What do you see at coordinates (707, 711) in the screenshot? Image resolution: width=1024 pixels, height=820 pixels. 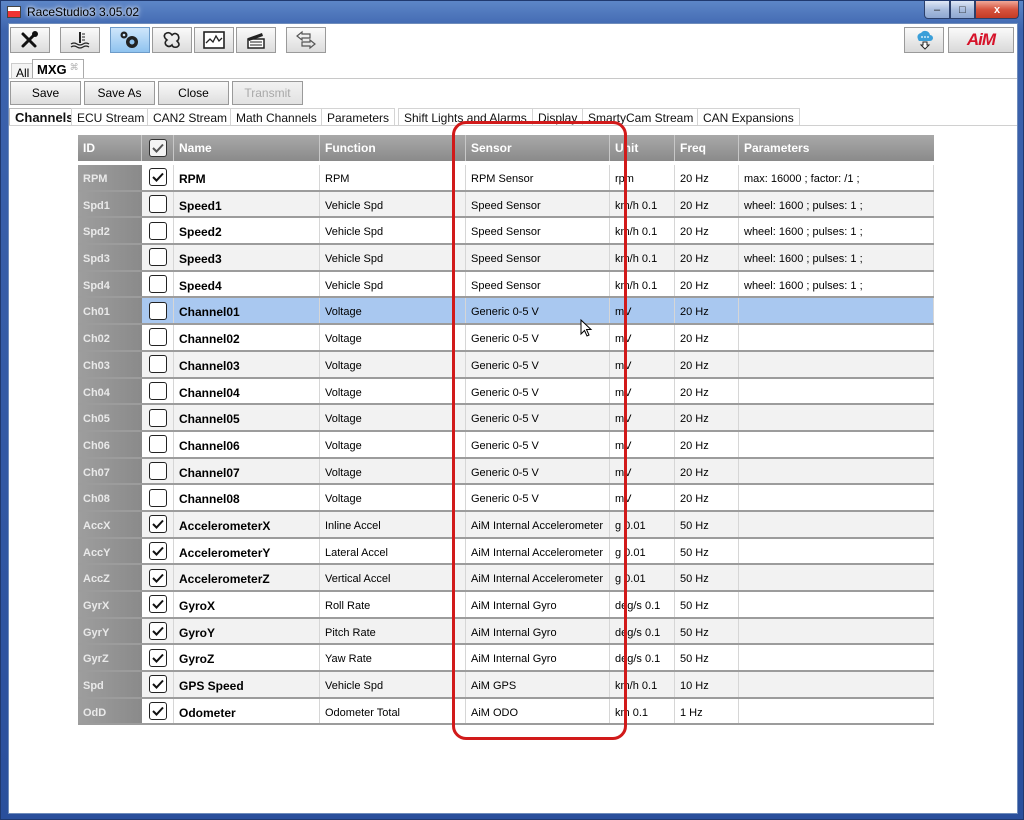 I see `channel-freq: 1 Hz` at bounding box center [707, 711].